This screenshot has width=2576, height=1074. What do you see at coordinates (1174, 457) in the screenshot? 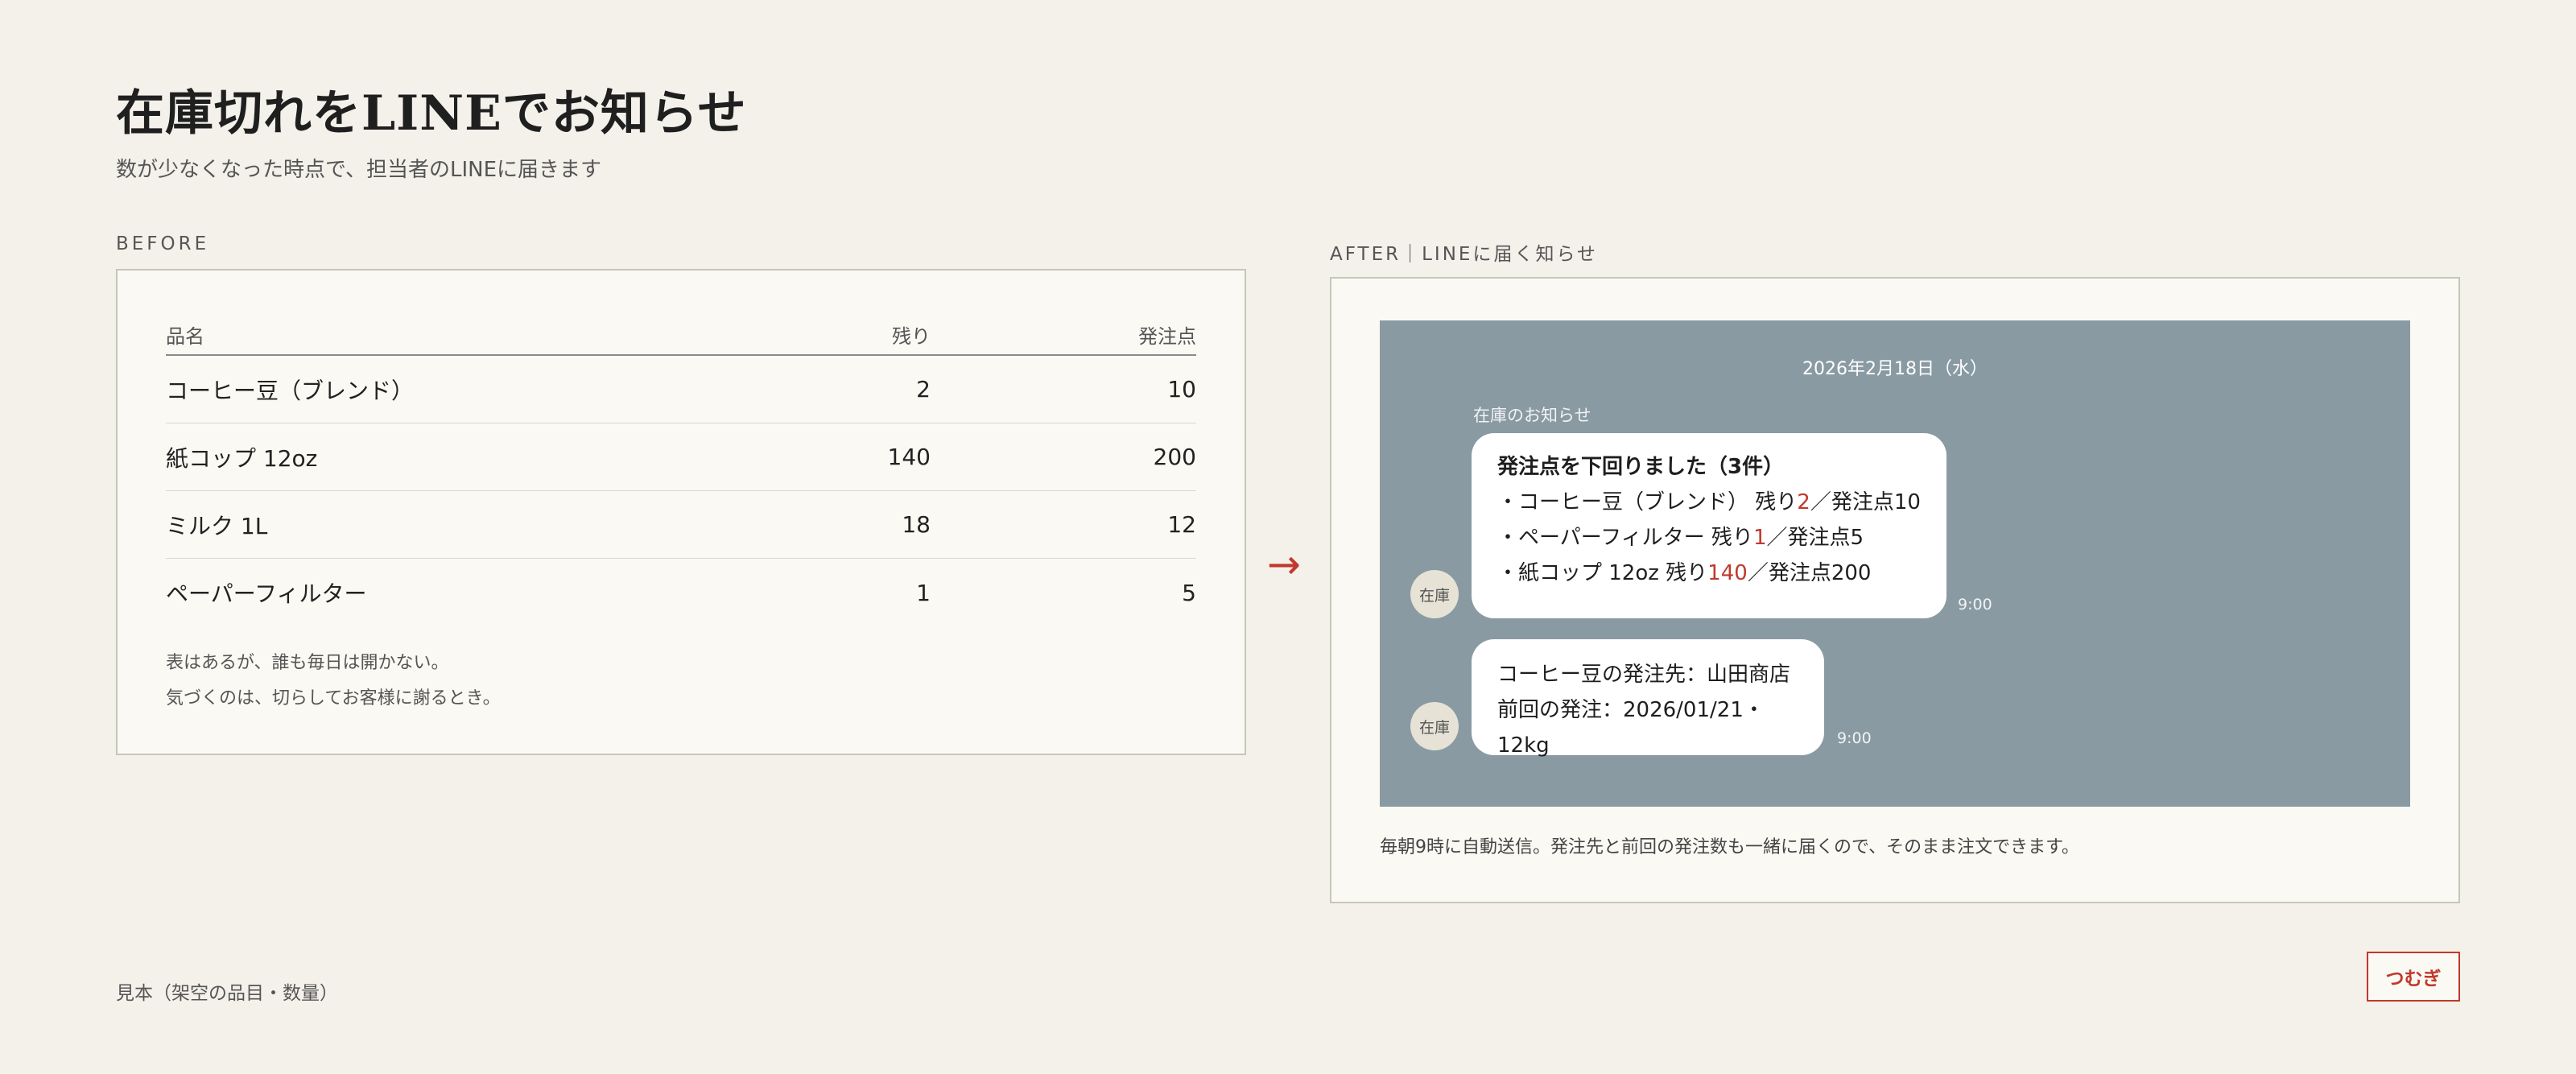
I see `item-reorder-point: 200` at bounding box center [1174, 457].